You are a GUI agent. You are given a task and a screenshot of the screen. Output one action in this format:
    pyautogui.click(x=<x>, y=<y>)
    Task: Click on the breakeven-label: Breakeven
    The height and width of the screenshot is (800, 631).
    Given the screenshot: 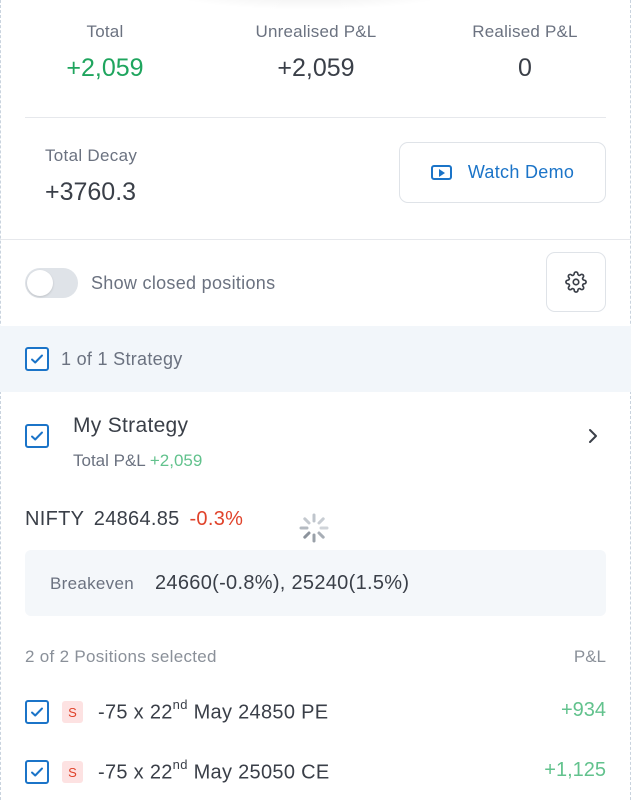 What is the action you would take?
    pyautogui.click(x=92, y=583)
    